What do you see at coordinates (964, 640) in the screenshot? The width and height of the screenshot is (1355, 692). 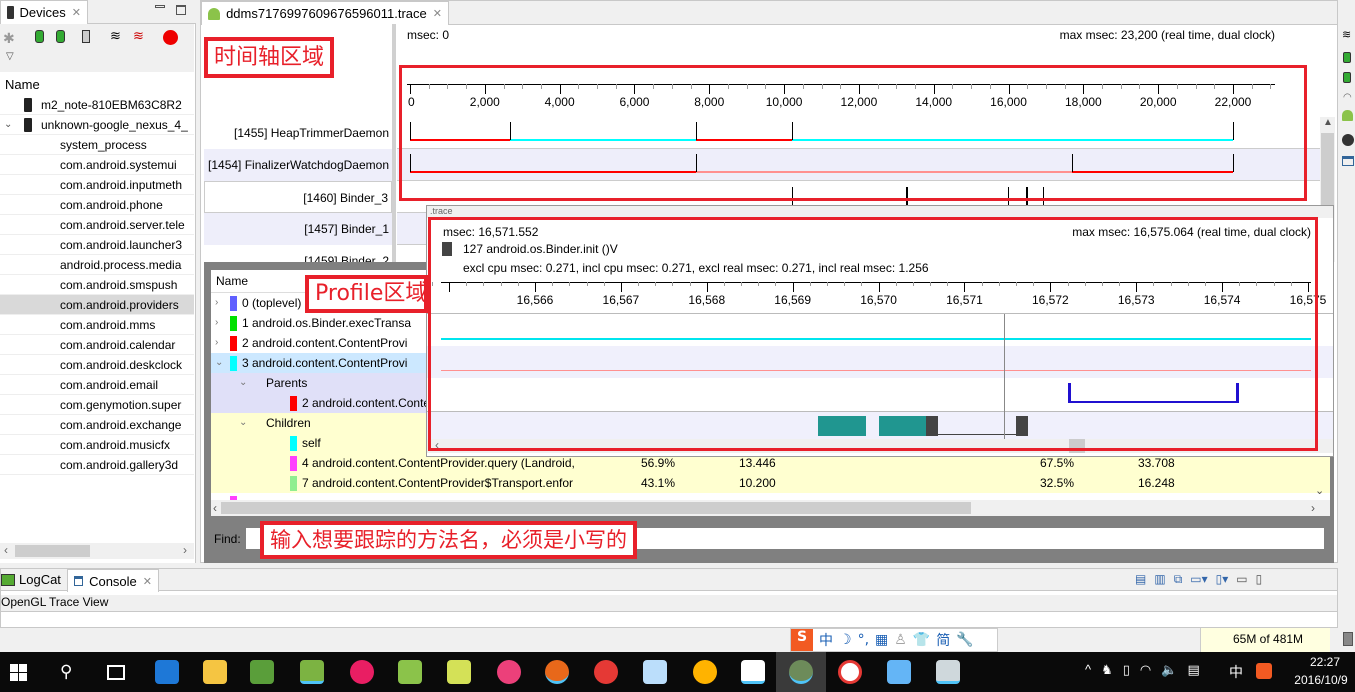 I see `wrench-icon: 🔧` at bounding box center [964, 640].